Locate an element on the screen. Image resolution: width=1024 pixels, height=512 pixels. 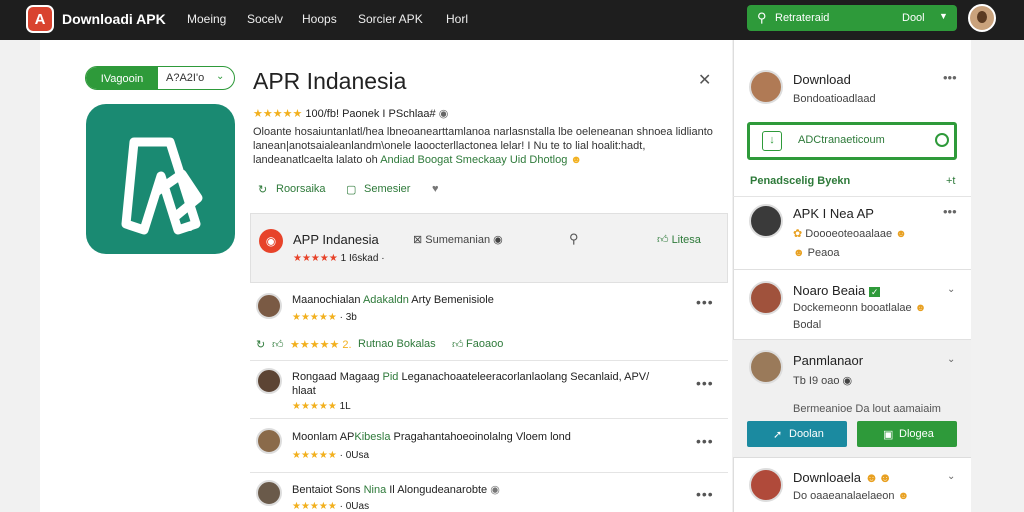
section-toggle: +t is located at coordinates (950, 181).